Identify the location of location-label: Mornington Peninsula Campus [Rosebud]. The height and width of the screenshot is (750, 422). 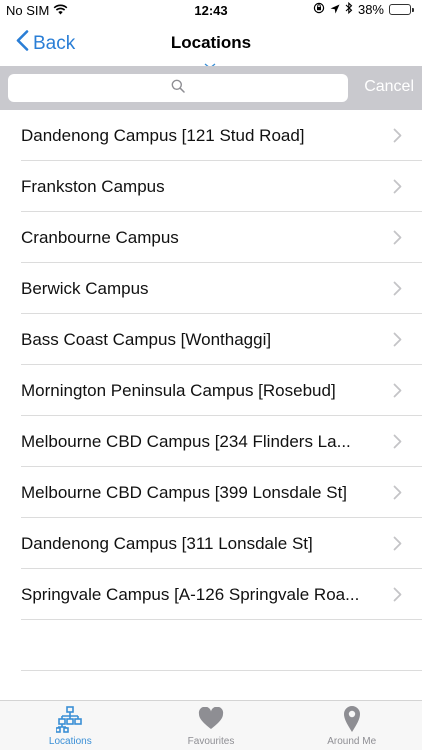
(178, 390).